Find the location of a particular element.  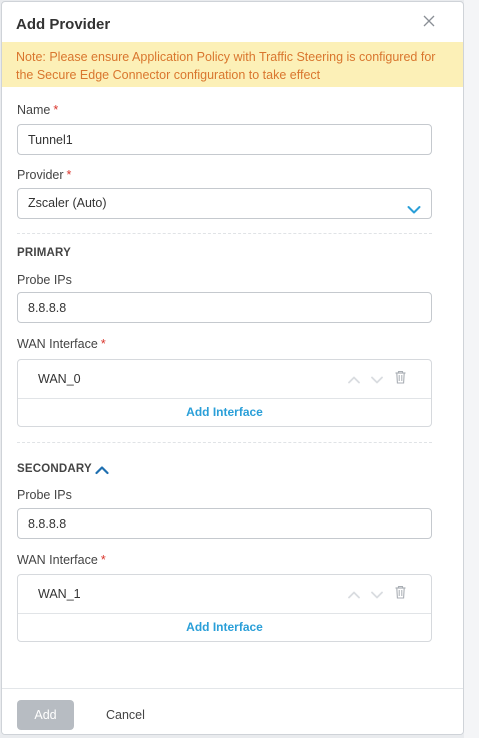

cancel-button: Cancel is located at coordinates (125, 715).